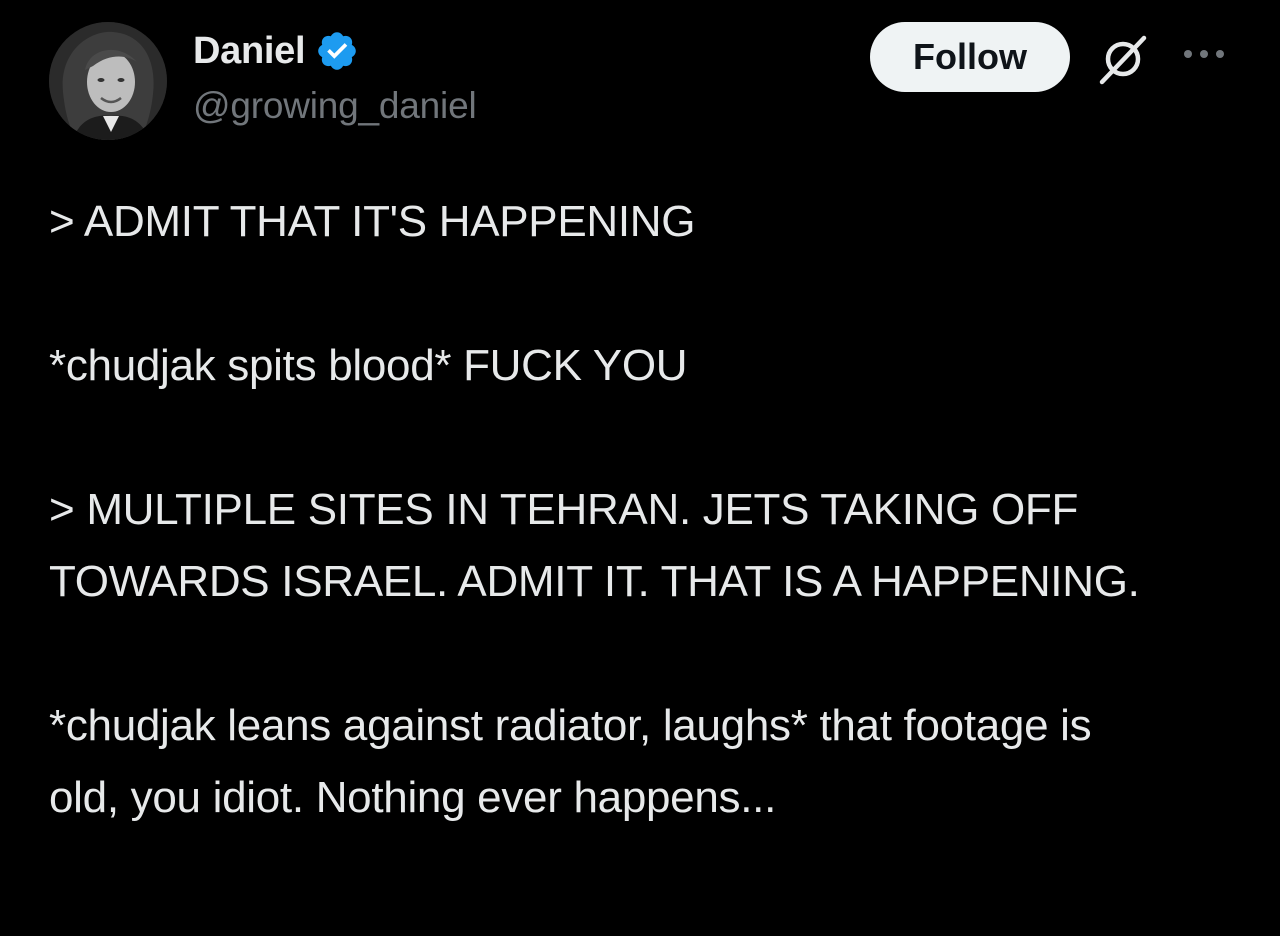  Describe the element at coordinates (337, 51) in the screenshot. I see `verified-badge-icon` at that location.